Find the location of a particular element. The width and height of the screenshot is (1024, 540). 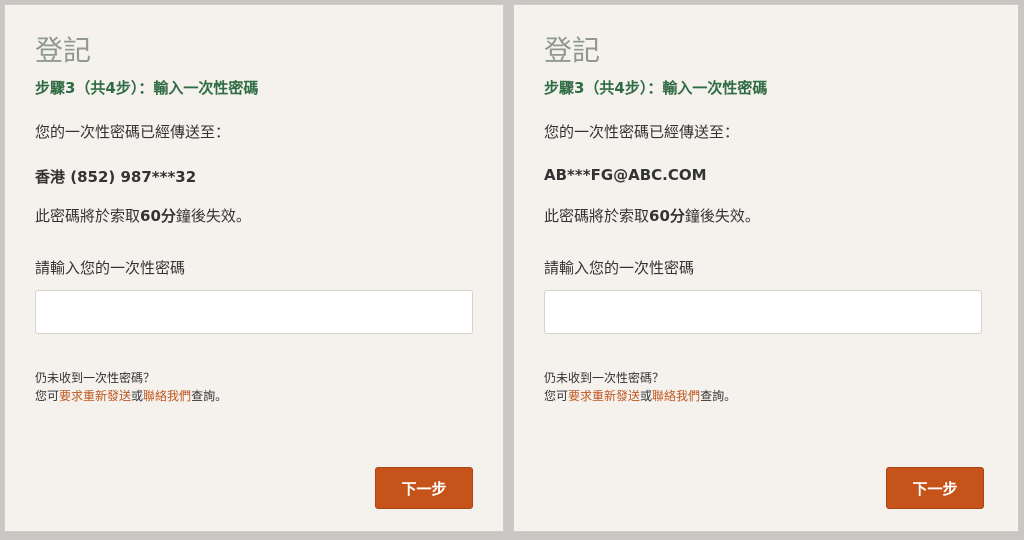

otp-destination-email: AB***FG@ABC.COM is located at coordinates (625, 175).